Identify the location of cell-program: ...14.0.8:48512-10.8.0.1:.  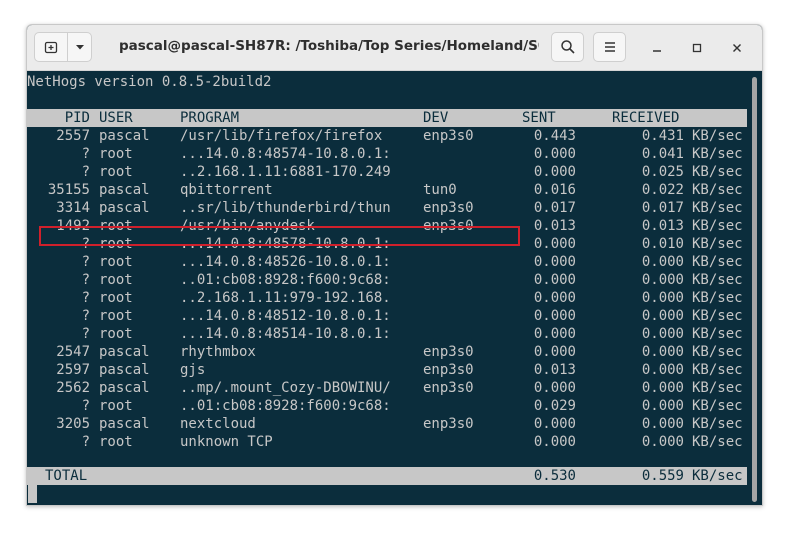
(285, 316).